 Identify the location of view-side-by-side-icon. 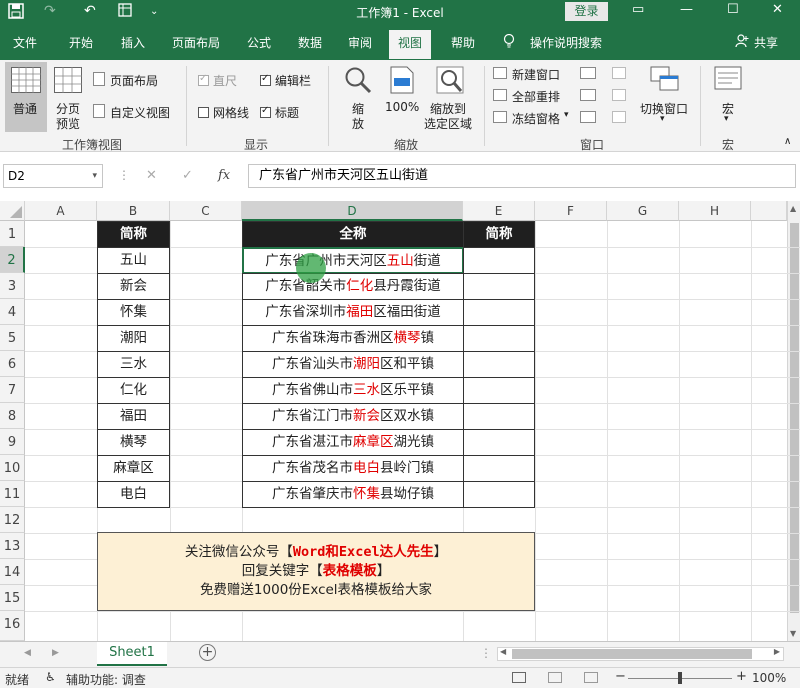
(619, 73).